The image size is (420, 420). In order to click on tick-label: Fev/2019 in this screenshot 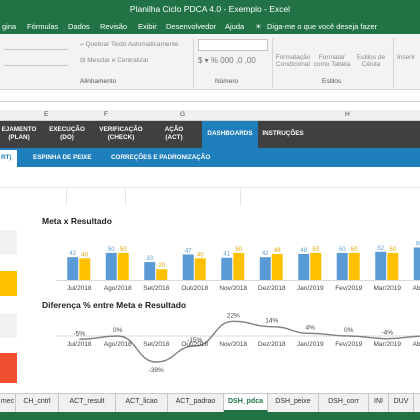, I will do `click(348, 344)`.